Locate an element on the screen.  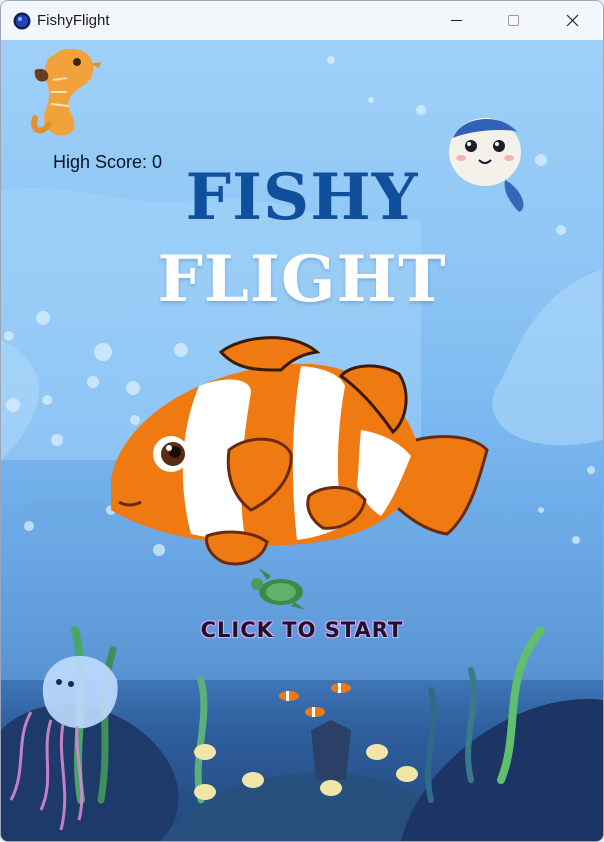
maximize-icon is located at coordinates (513, 20).